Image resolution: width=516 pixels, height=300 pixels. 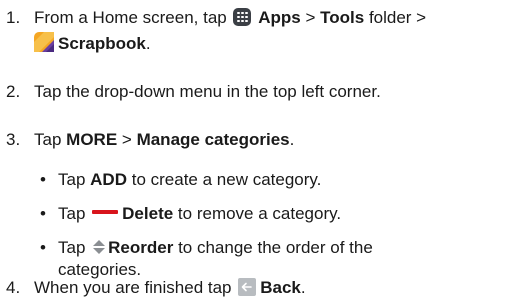 What do you see at coordinates (242, 17) in the screenshot?
I see `apps-grid-icon` at bounding box center [242, 17].